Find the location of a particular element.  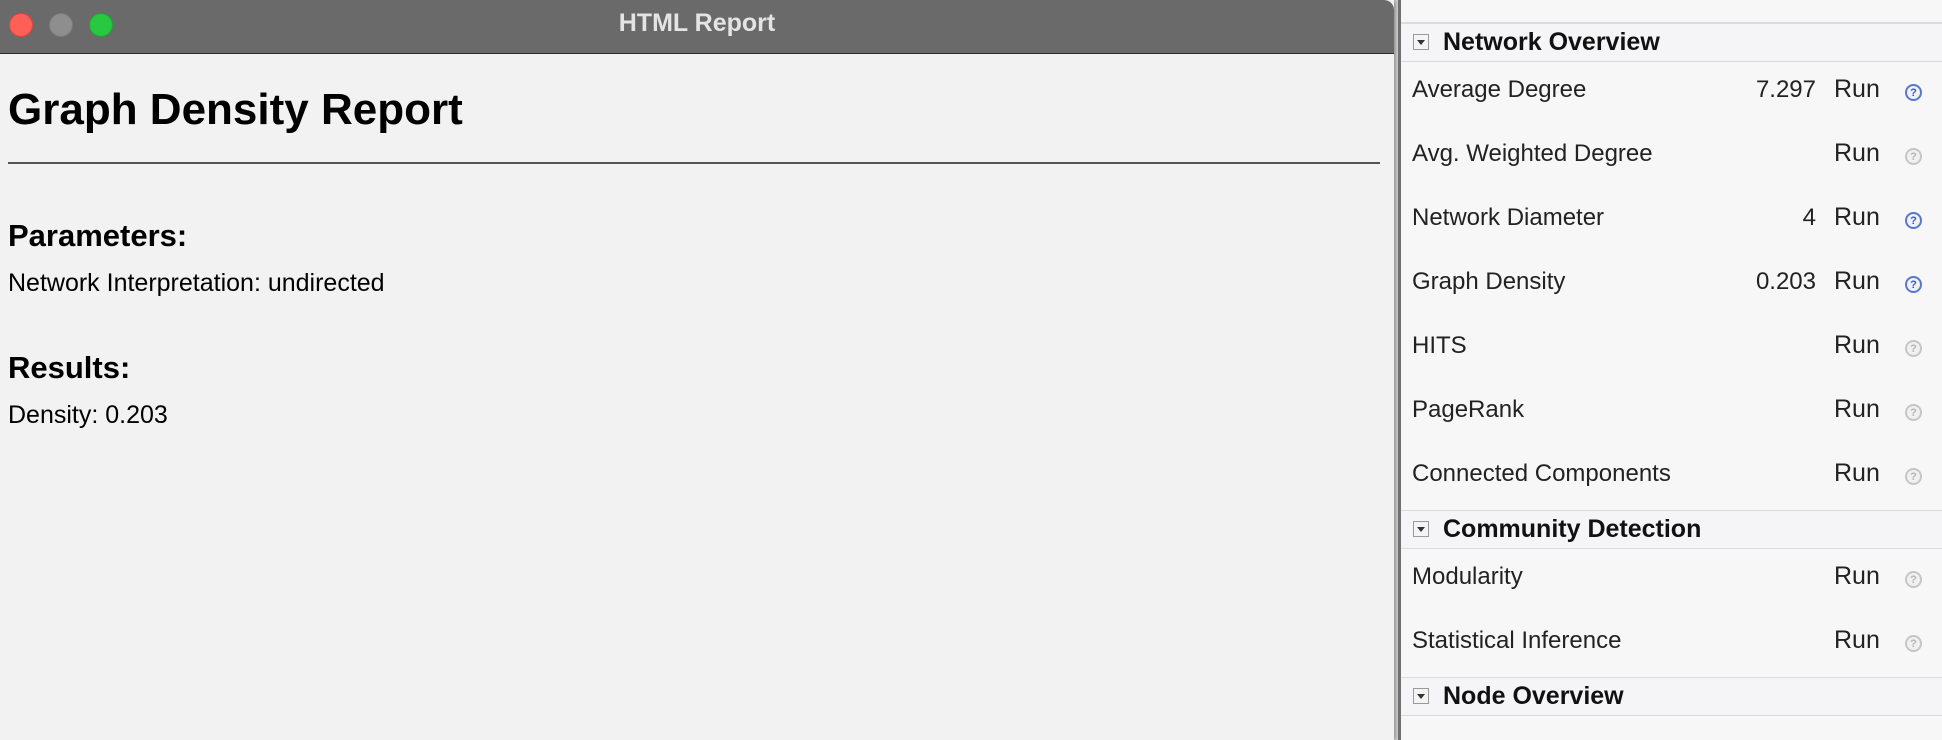

stat-row-average-degree: Average Degree 7.297 Run? is located at coordinates (1671, 94).